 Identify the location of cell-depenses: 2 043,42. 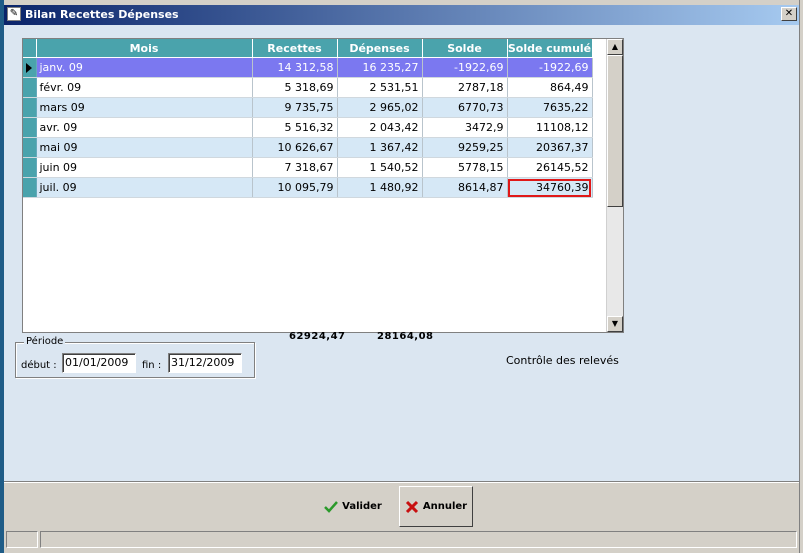
(380, 127).